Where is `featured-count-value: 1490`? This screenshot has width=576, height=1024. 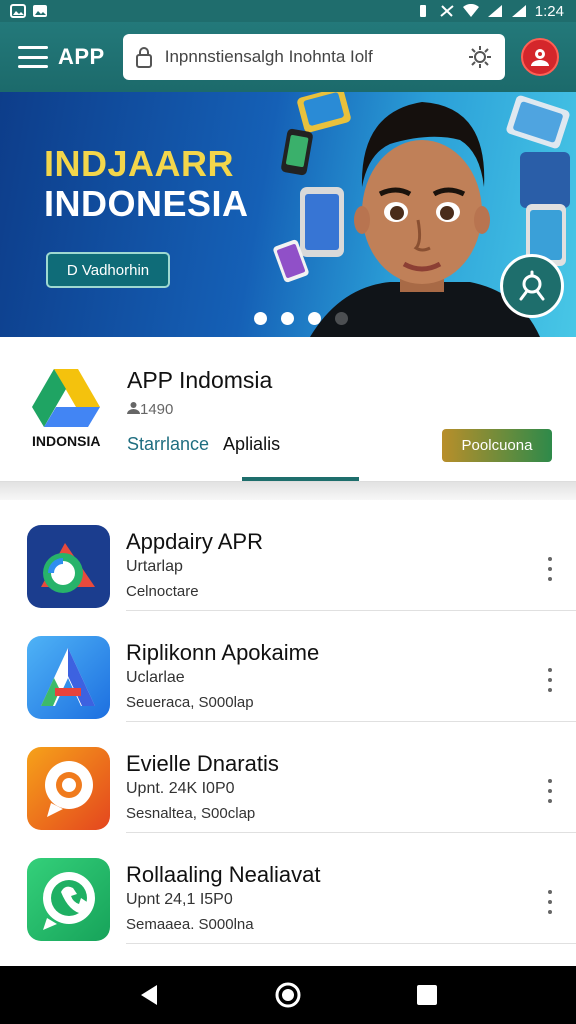 featured-count-value: 1490 is located at coordinates (157, 409).